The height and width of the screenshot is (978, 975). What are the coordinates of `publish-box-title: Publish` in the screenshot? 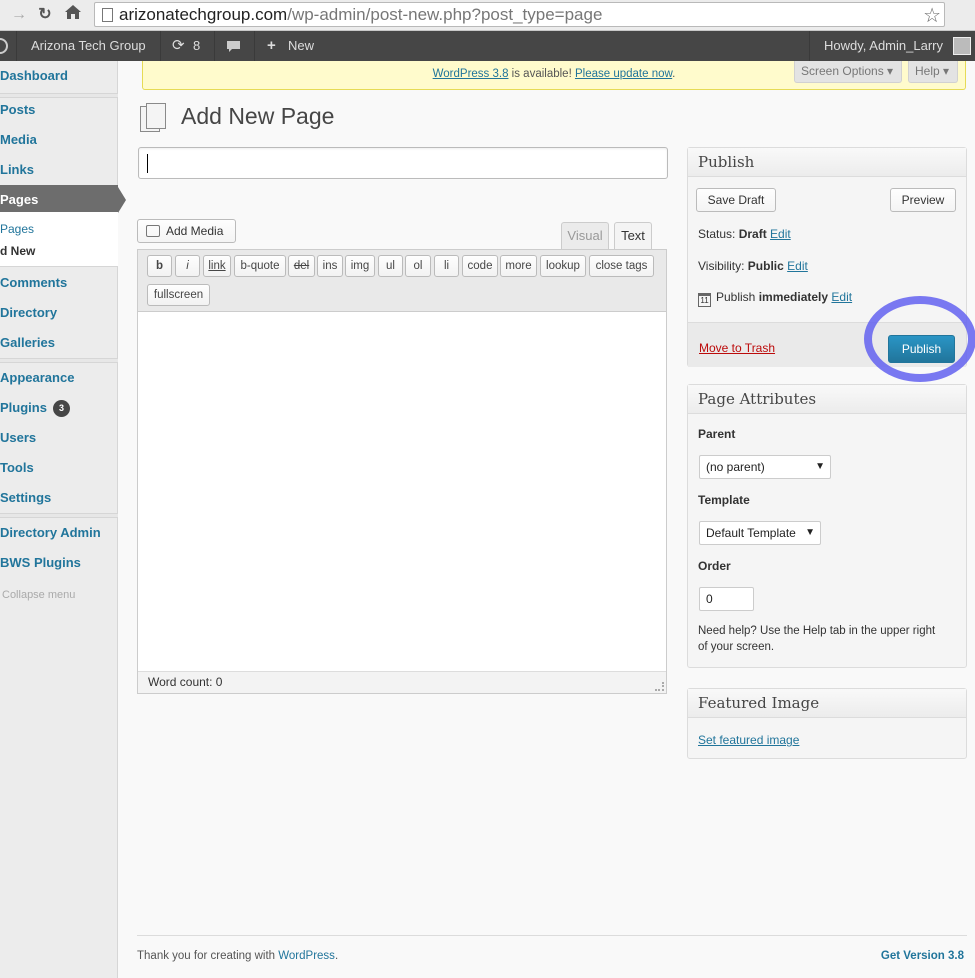 It's located at (827, 162).